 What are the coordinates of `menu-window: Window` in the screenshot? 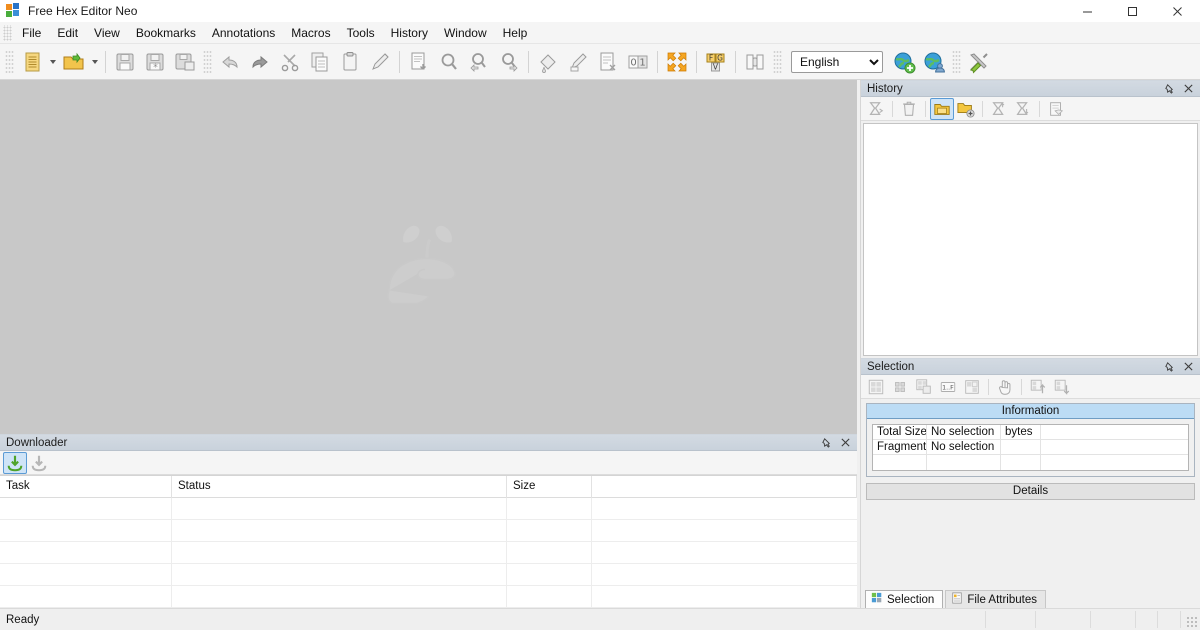 It's located at (465, 33).